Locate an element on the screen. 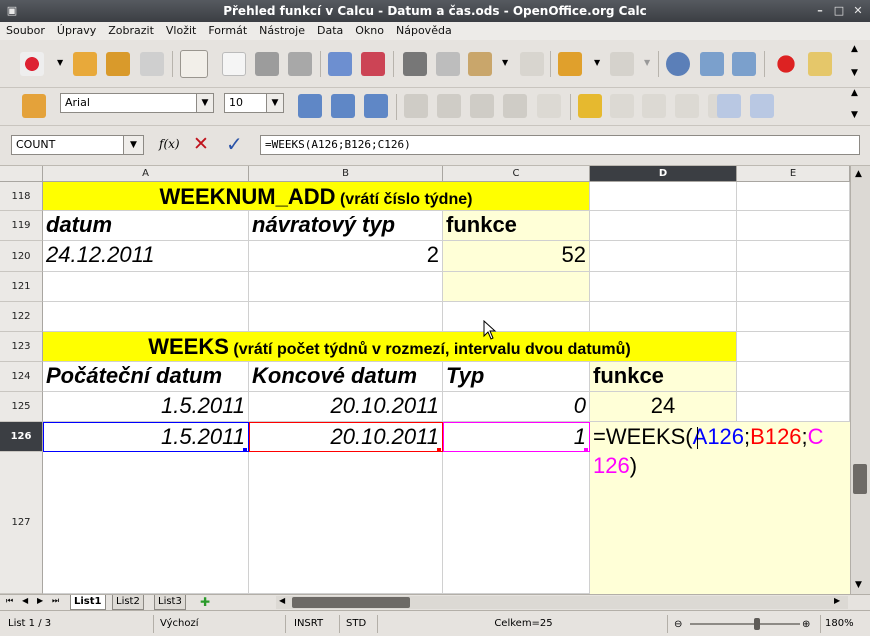 The image size is (870, 636). styles-formatting-icon is located at coordinates (34, 106).